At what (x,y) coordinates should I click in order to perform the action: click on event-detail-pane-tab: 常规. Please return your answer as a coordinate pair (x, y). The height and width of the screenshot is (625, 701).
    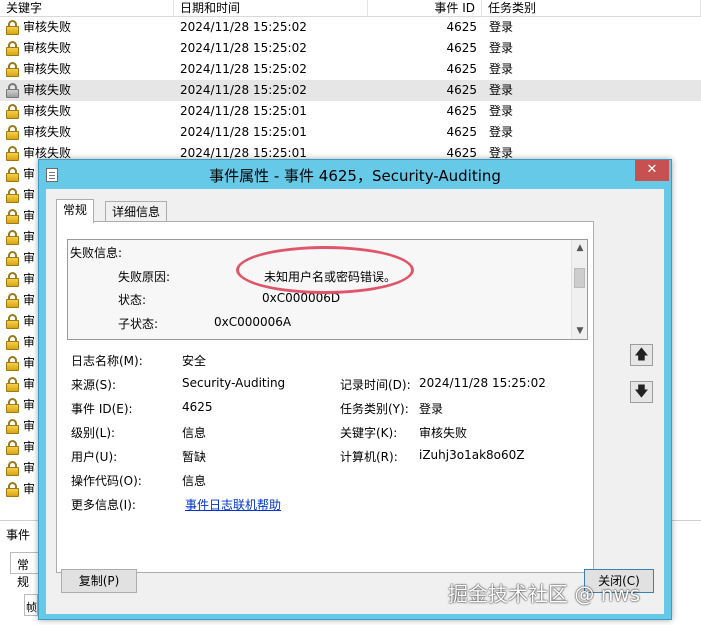
    Looking at the image, I should click on (25, 570).